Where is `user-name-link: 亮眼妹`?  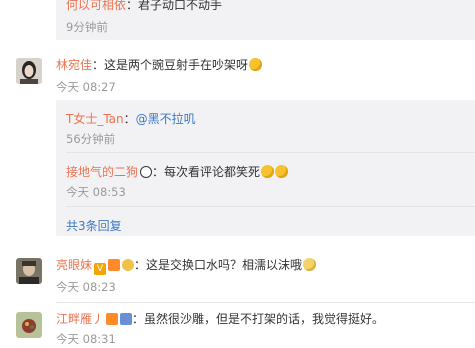 user-name-link: 亮眼妹 is located at coordinates (74, 265).